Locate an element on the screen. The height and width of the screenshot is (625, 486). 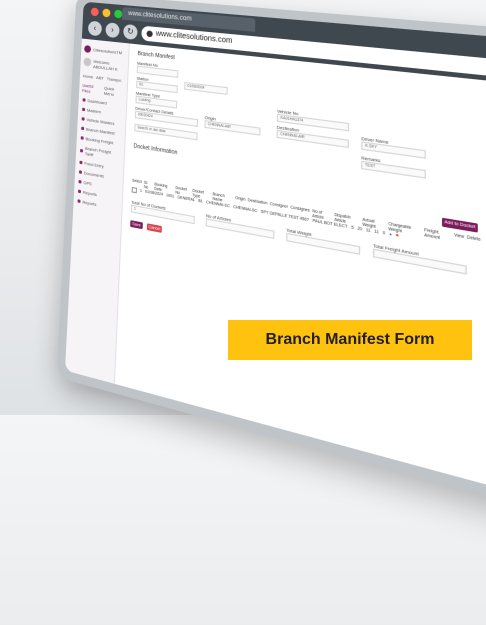
cell: 0 is located at coordinates (384, 233).